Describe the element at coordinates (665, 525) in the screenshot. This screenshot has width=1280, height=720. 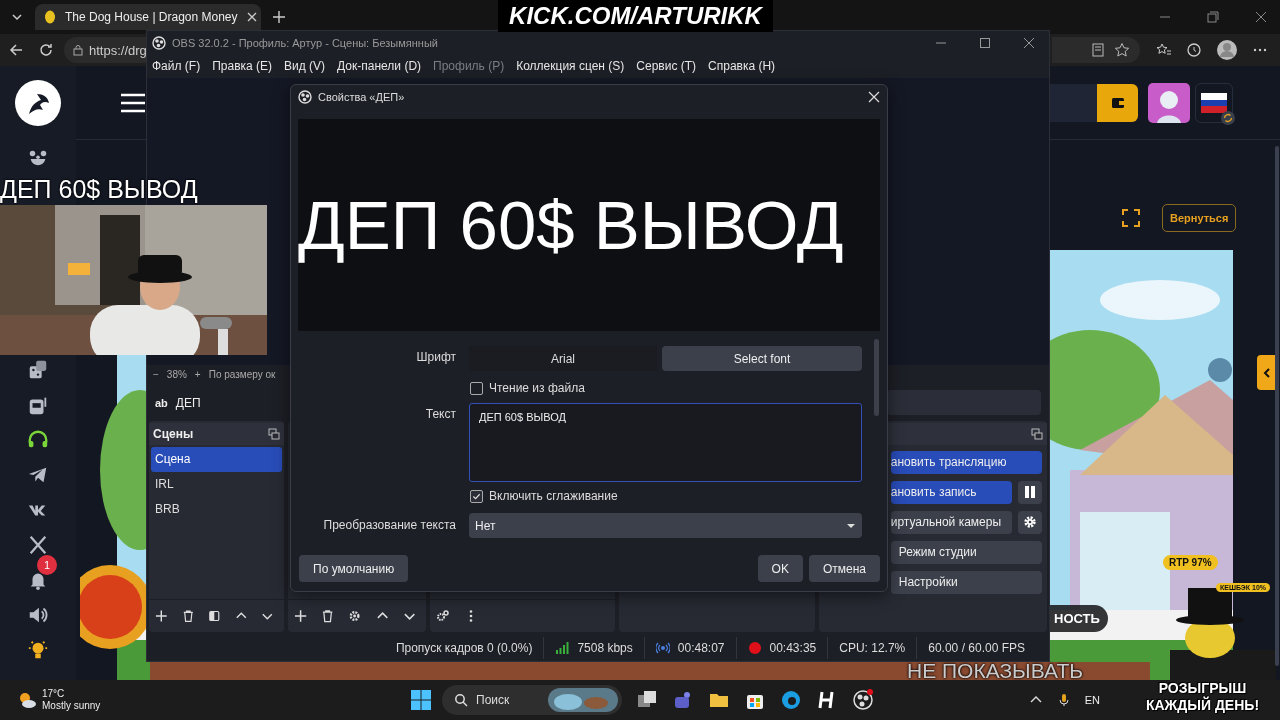
I see `transform-dropdown: Нет` at that location.